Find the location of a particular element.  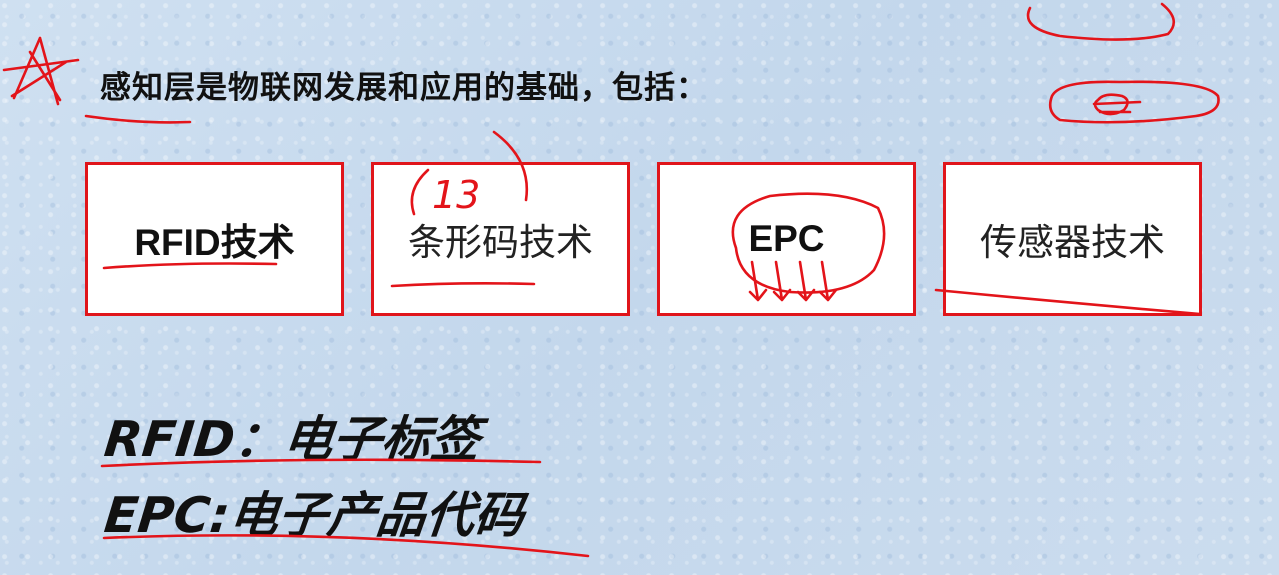

heading-underline is located at coordinates (138, 119).